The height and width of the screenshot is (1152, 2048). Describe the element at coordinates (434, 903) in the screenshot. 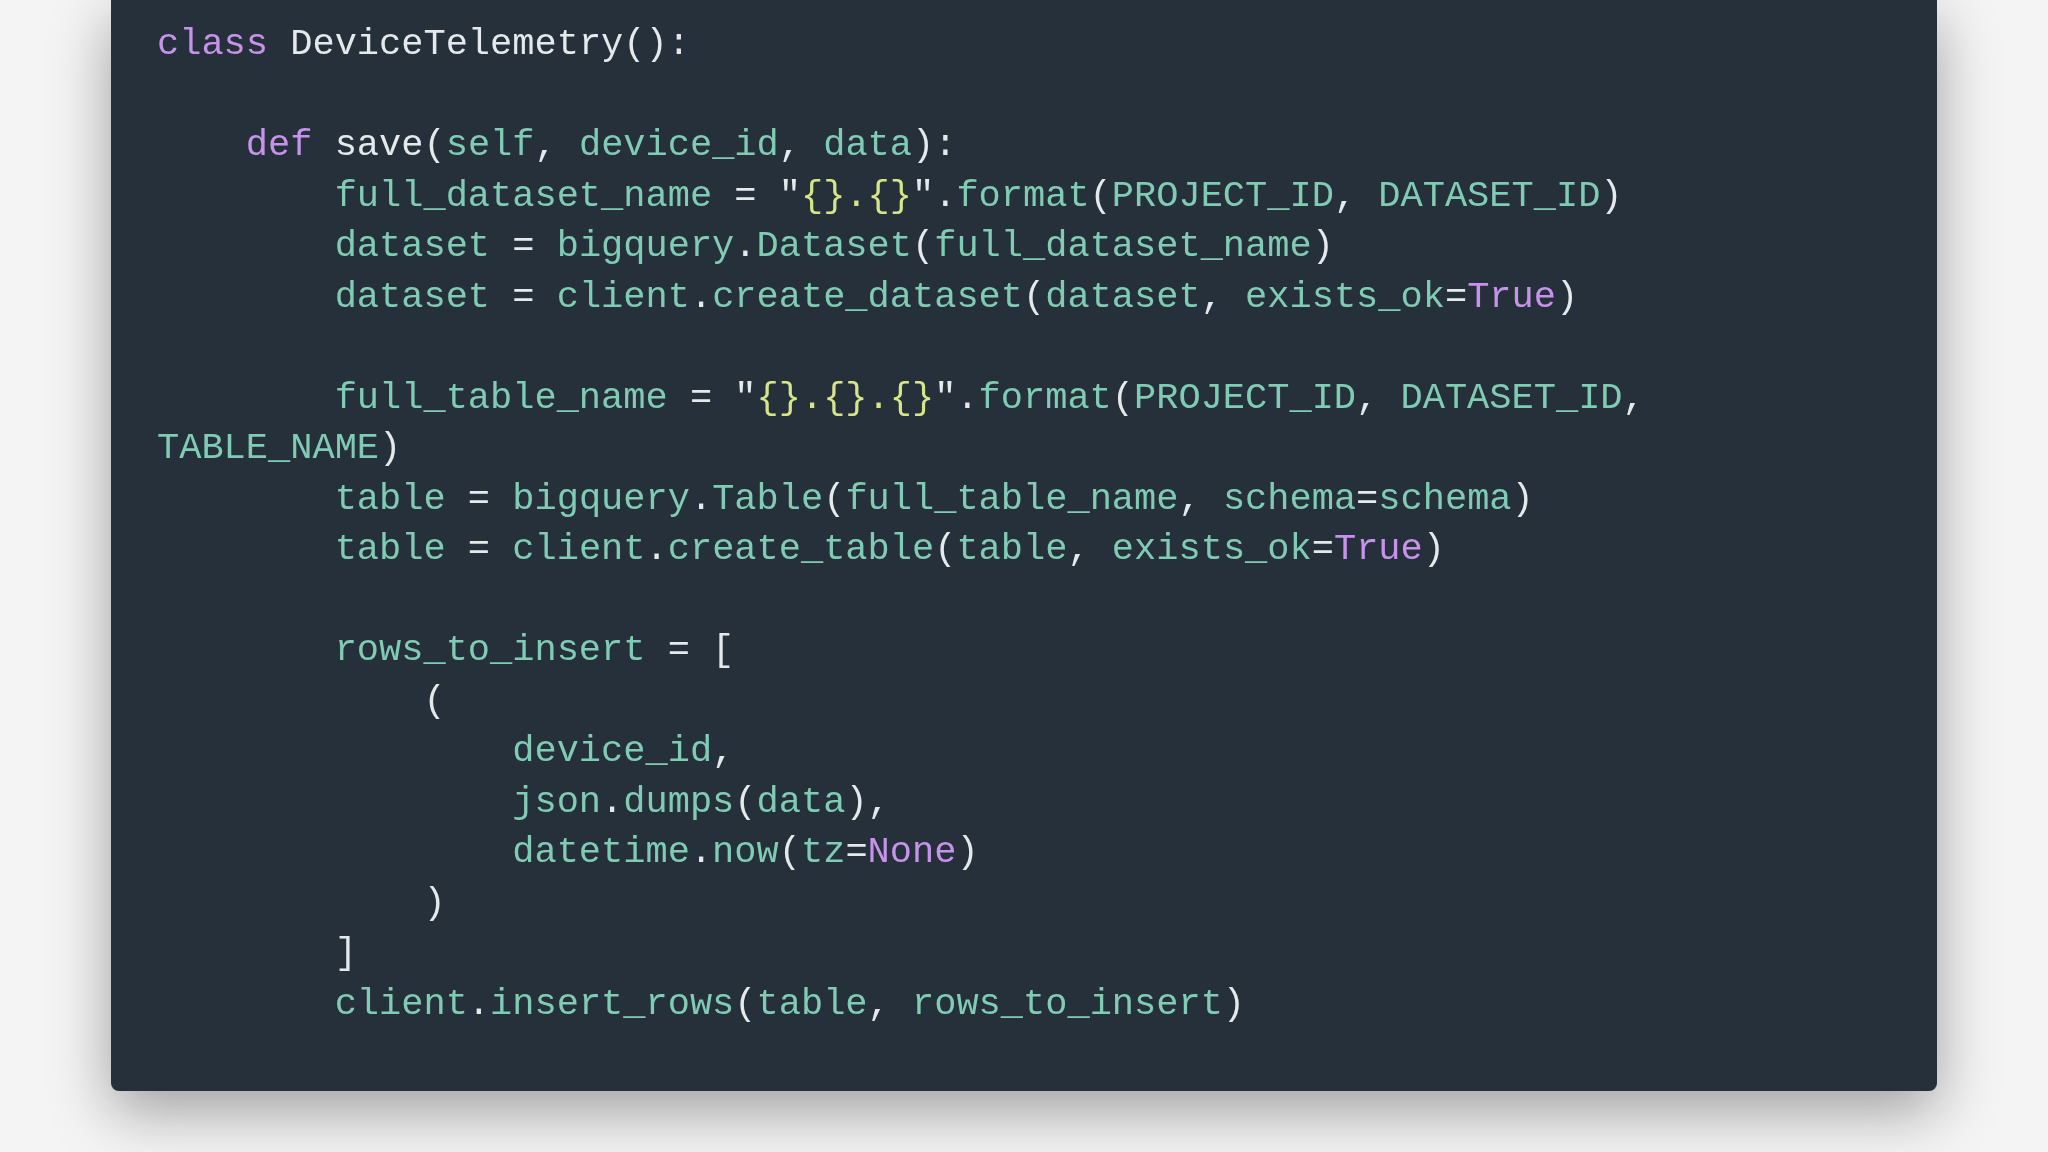

I see `code-line: )` at that location.